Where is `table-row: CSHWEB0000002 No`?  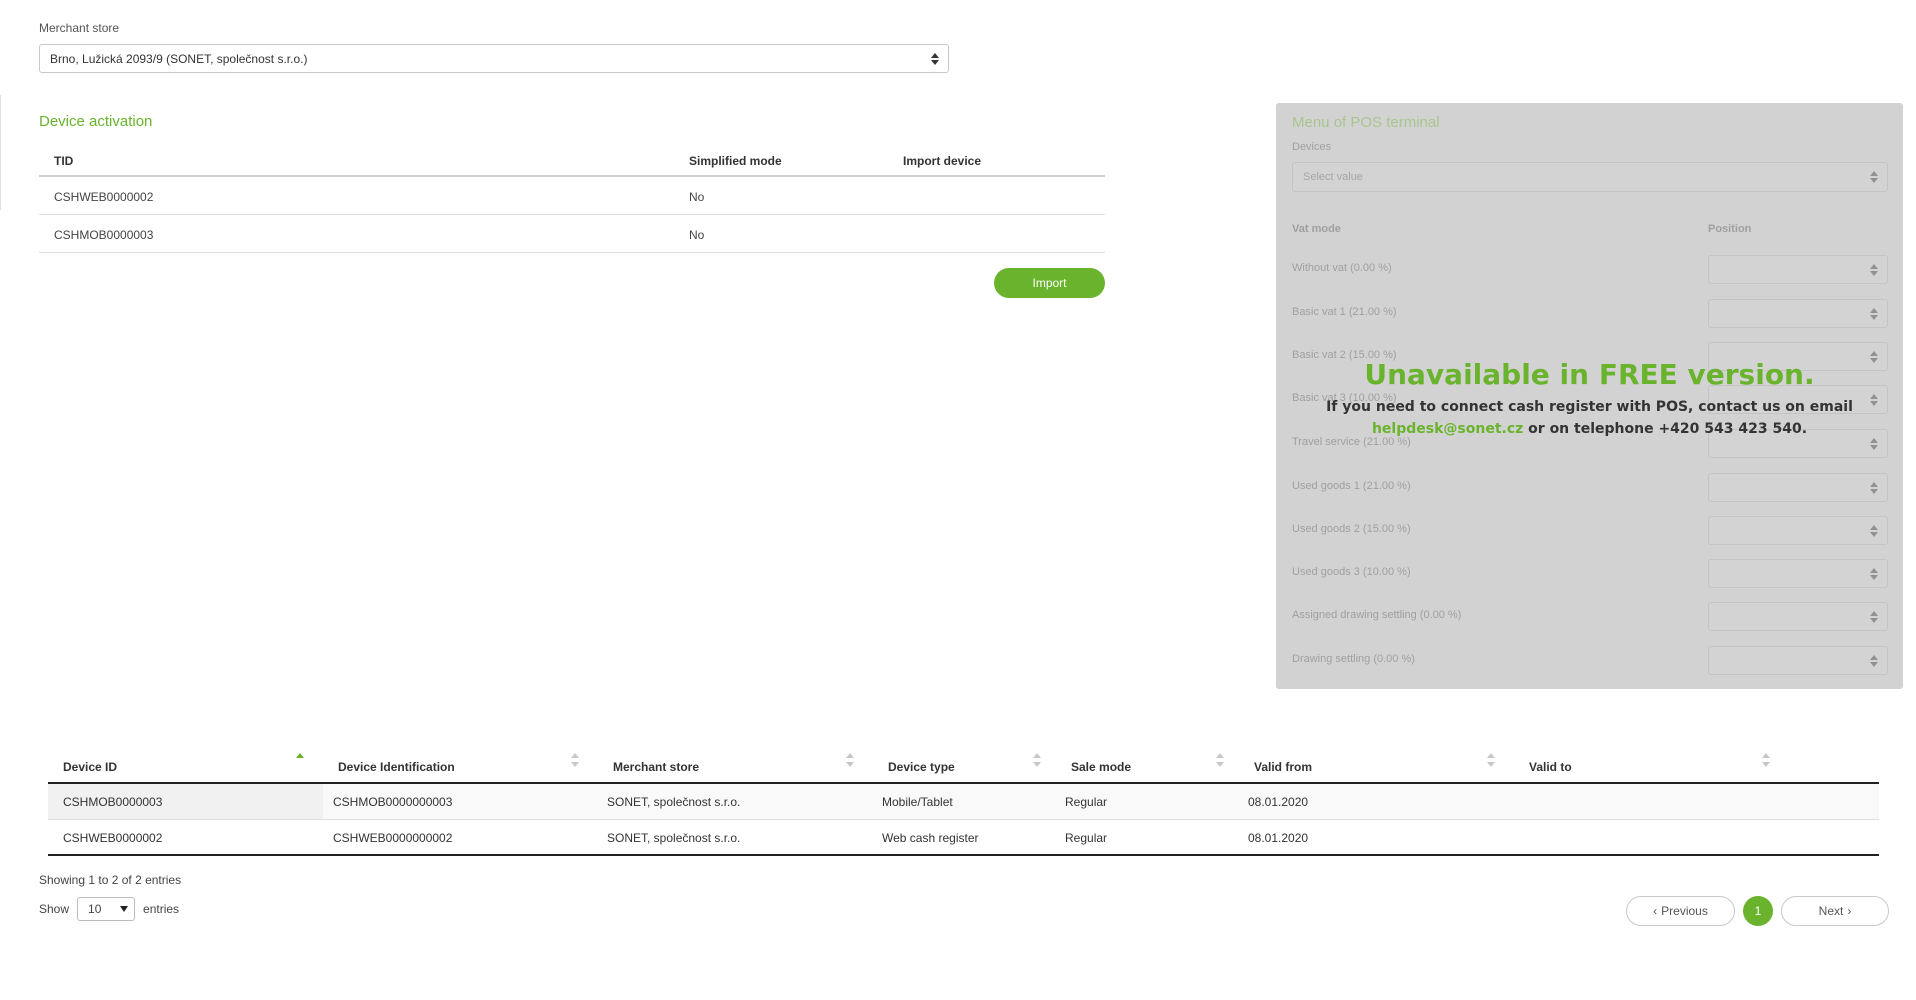
table-row: CSHWEB0000002 No is located at coordinates (572, 196).